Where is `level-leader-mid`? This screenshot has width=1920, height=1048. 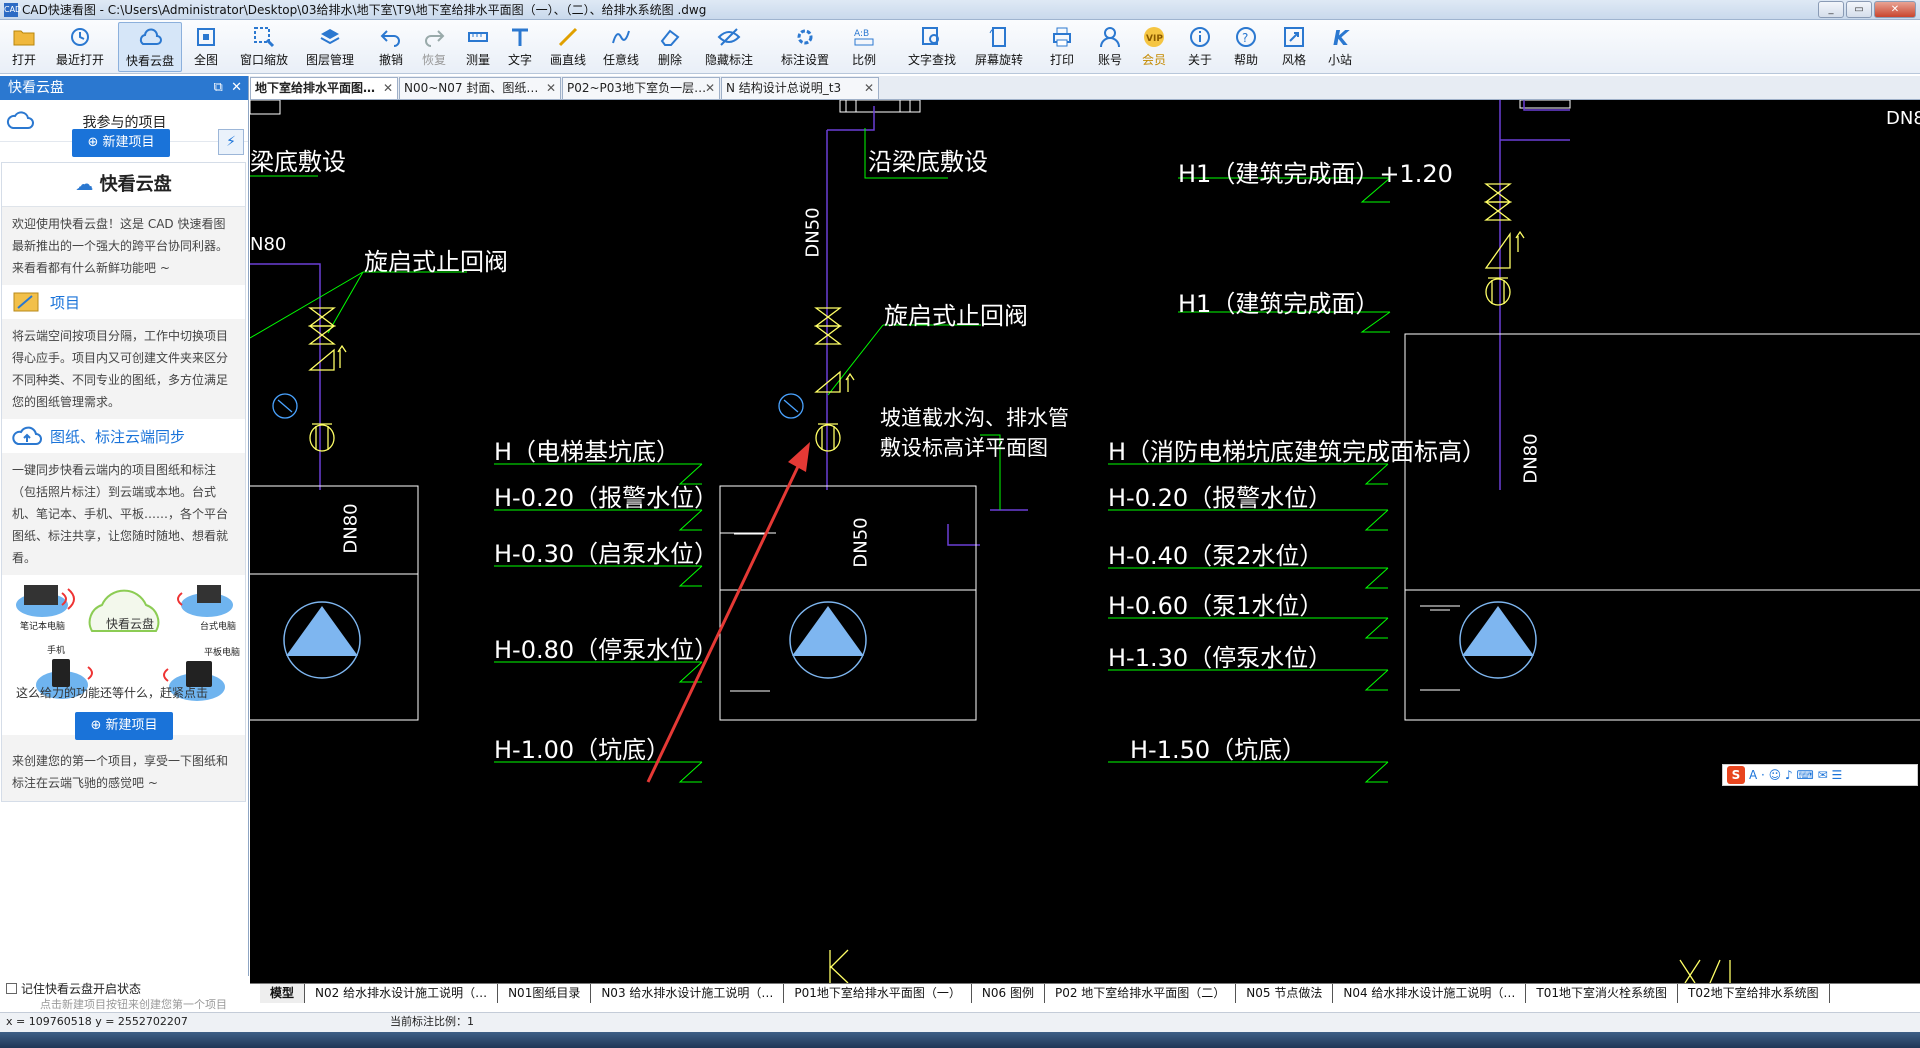
level-leader-mid is located at coordinates (598, 772).